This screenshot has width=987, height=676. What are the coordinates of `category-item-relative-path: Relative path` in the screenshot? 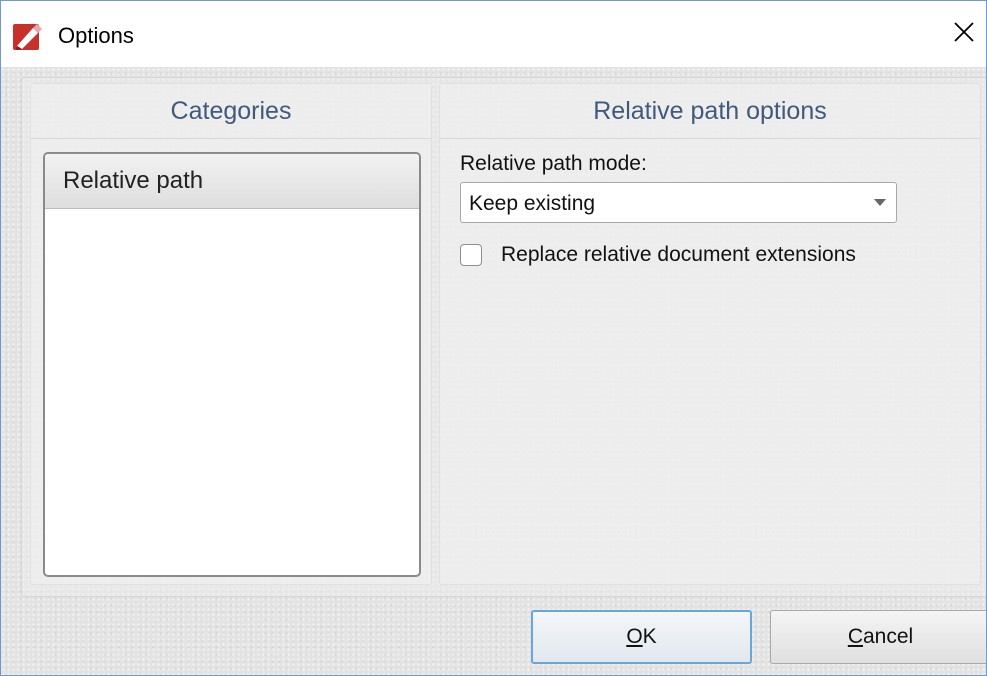 It's located at (232, 181).